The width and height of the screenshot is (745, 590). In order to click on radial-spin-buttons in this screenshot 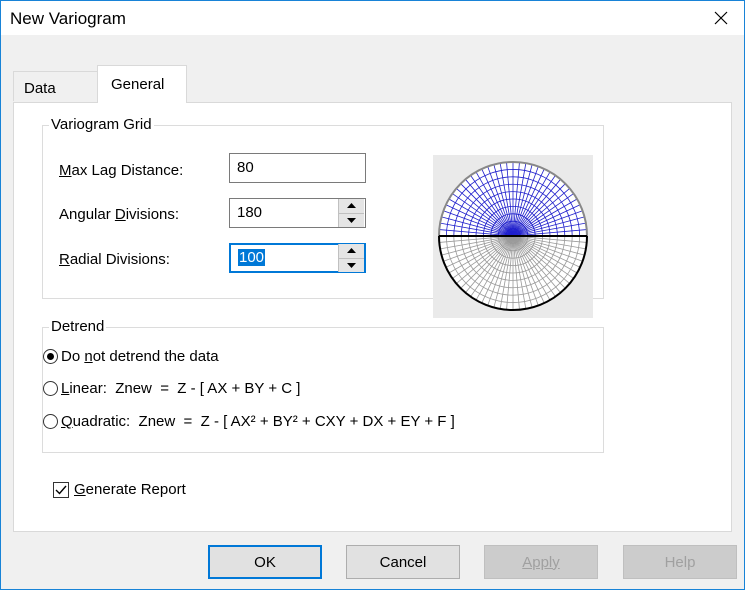, I will do `click(351, 258)`.